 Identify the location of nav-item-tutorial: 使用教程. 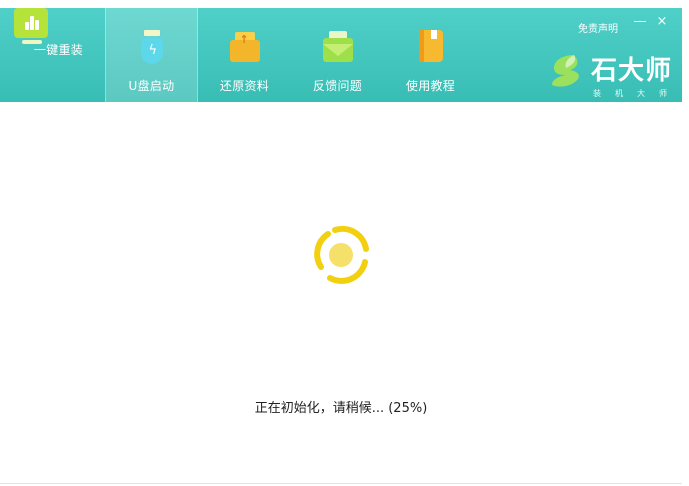
(430, 55).